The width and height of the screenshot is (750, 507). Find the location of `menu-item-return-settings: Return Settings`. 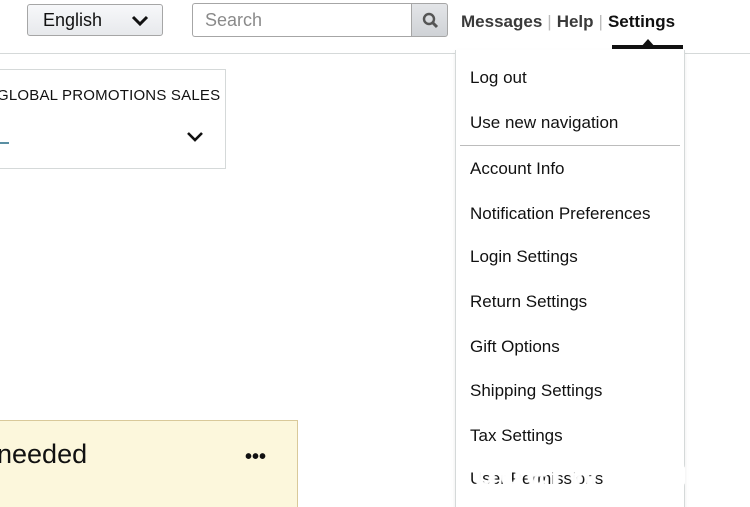

menu-item-return-settings: Return Settings is located at coordinates (528, 302).